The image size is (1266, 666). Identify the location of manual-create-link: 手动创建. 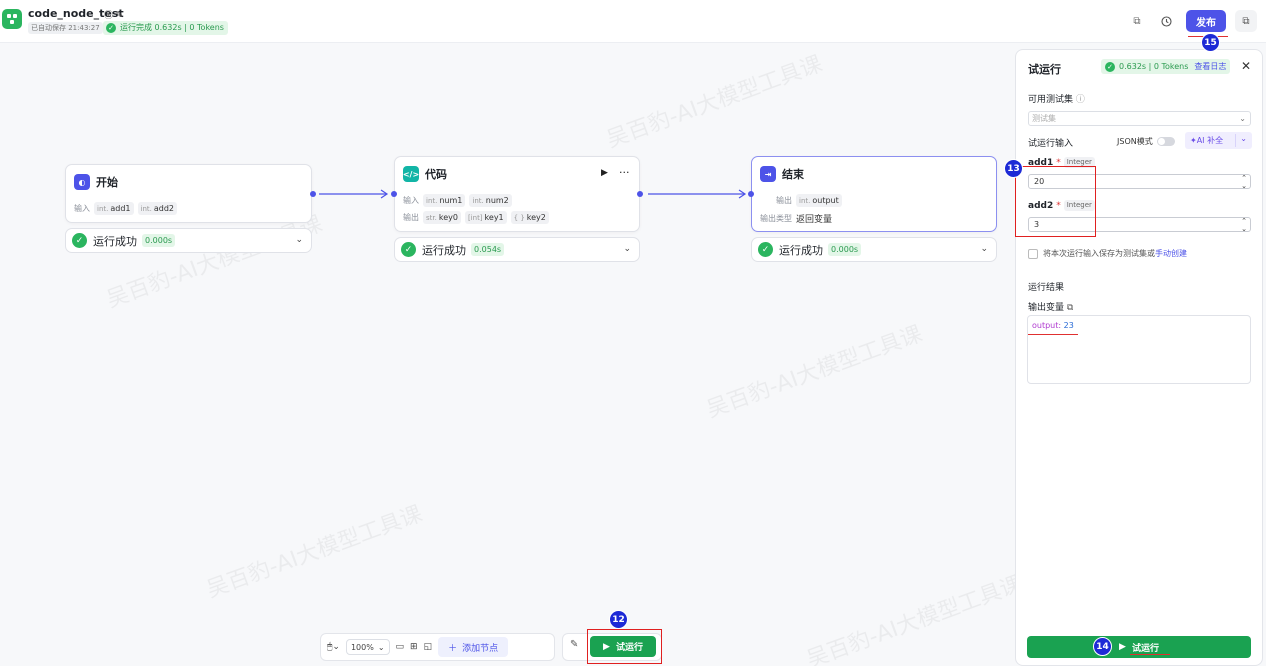
(1171, 253).